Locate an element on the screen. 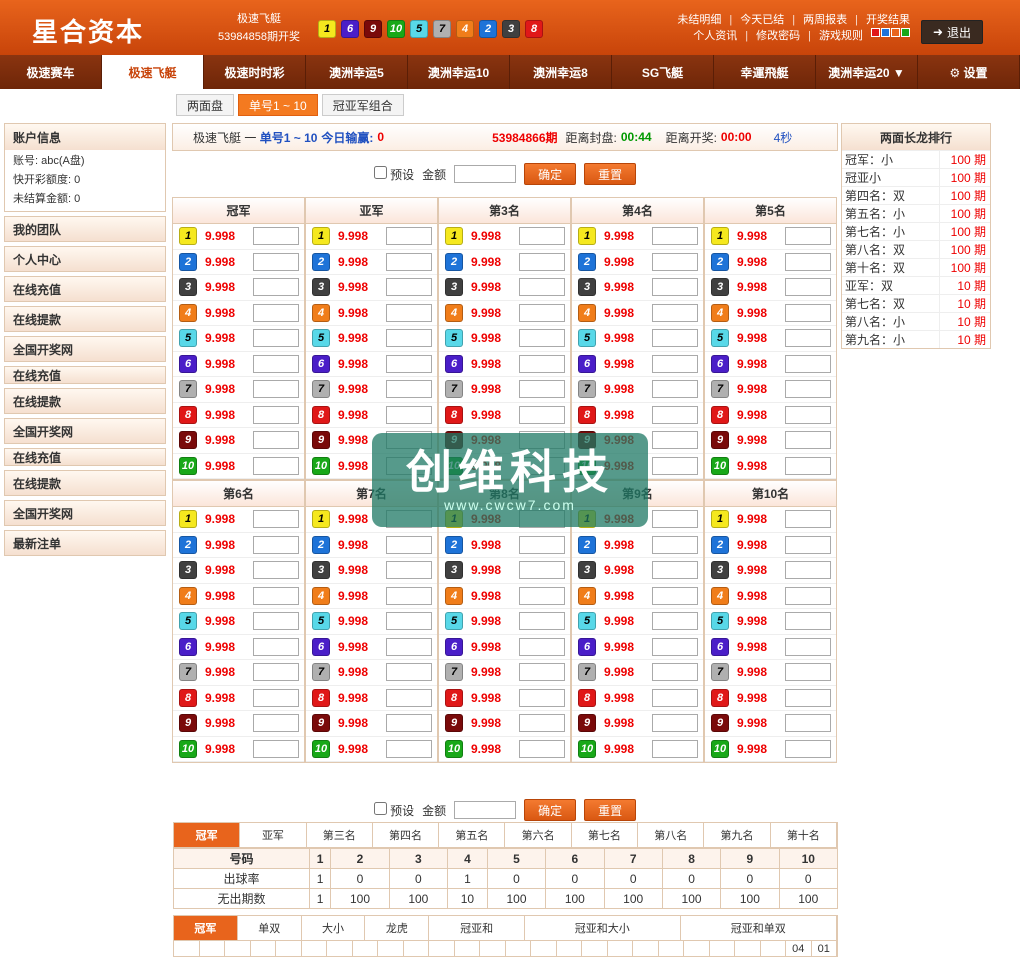 The width and height of the screenshot is (1020, 963). color-theme-switcher is located at coordinates (890, 36).